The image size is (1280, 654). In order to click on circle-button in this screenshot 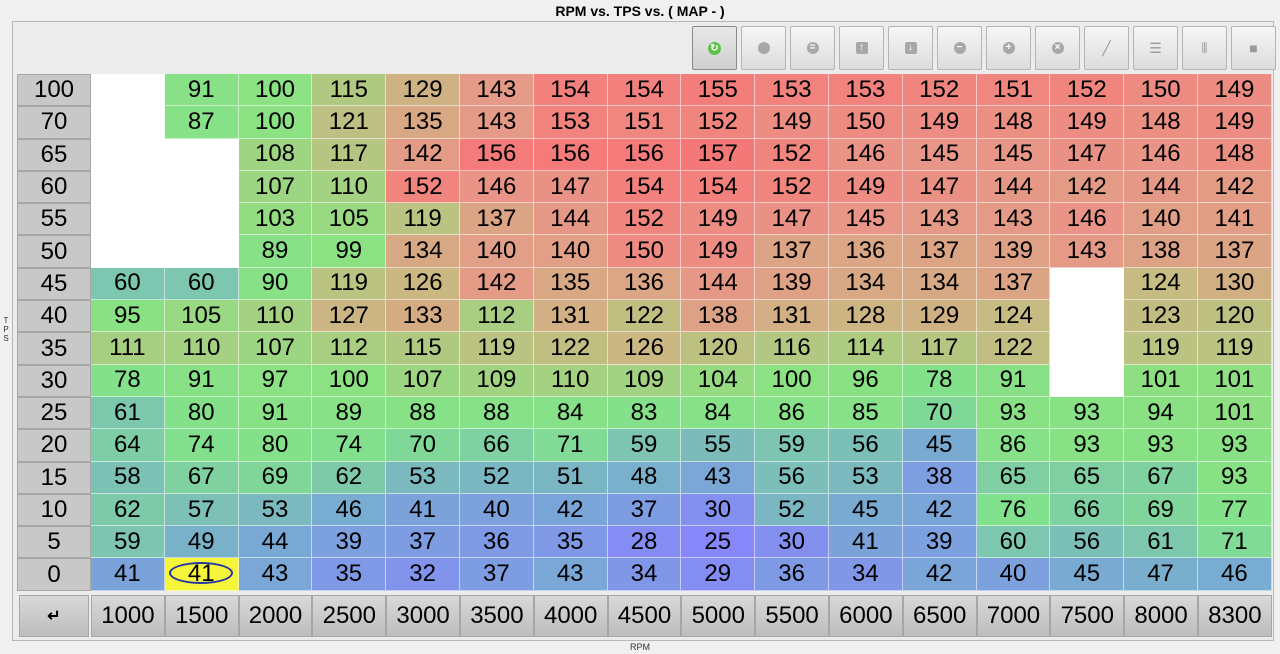, I will do `click(763, 48)`.